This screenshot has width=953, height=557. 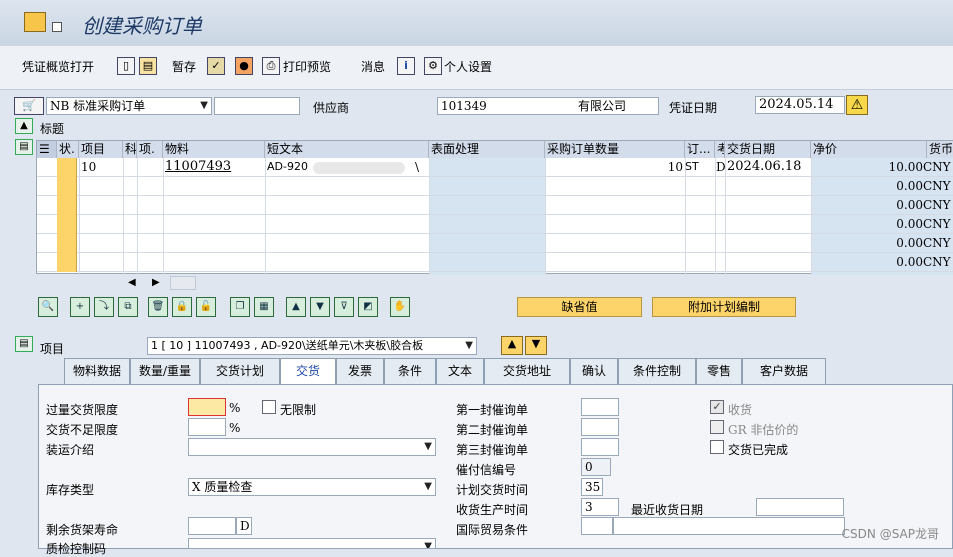 What do you see at coordinates (132, 282) in the screenshot?
I see `scroll-left-icon: ◀` at bounding box center [132, 282].